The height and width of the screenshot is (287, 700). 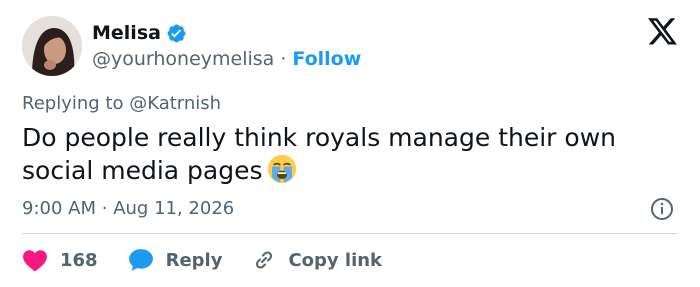 I want to click on x-logo-icon, so click(x=663, y=32).